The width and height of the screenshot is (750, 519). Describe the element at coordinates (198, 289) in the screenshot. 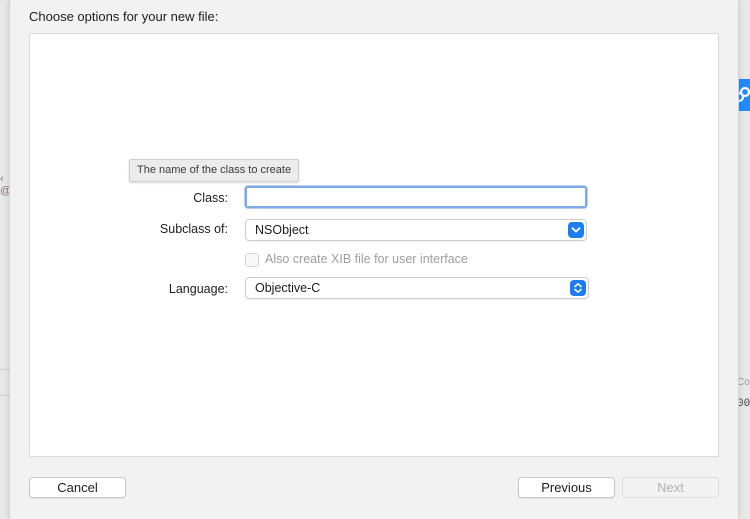

I see `language-label: Language:` at that location.